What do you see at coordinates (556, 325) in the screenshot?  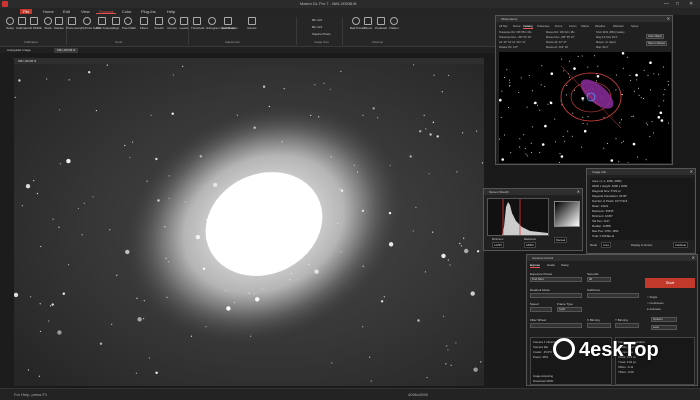 I see `filter-wheel-select` at bounding box center [556, 325].